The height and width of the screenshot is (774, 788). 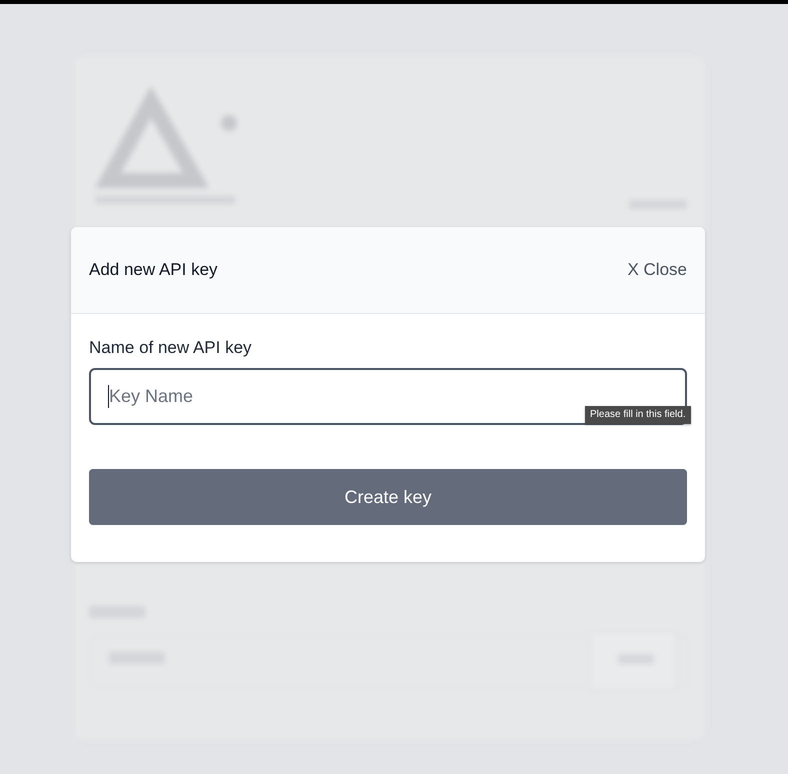 What do you see at coordinates (657, 270) in the screenshot?
I see `close-button: X Close` at bounding box center [657, 270].